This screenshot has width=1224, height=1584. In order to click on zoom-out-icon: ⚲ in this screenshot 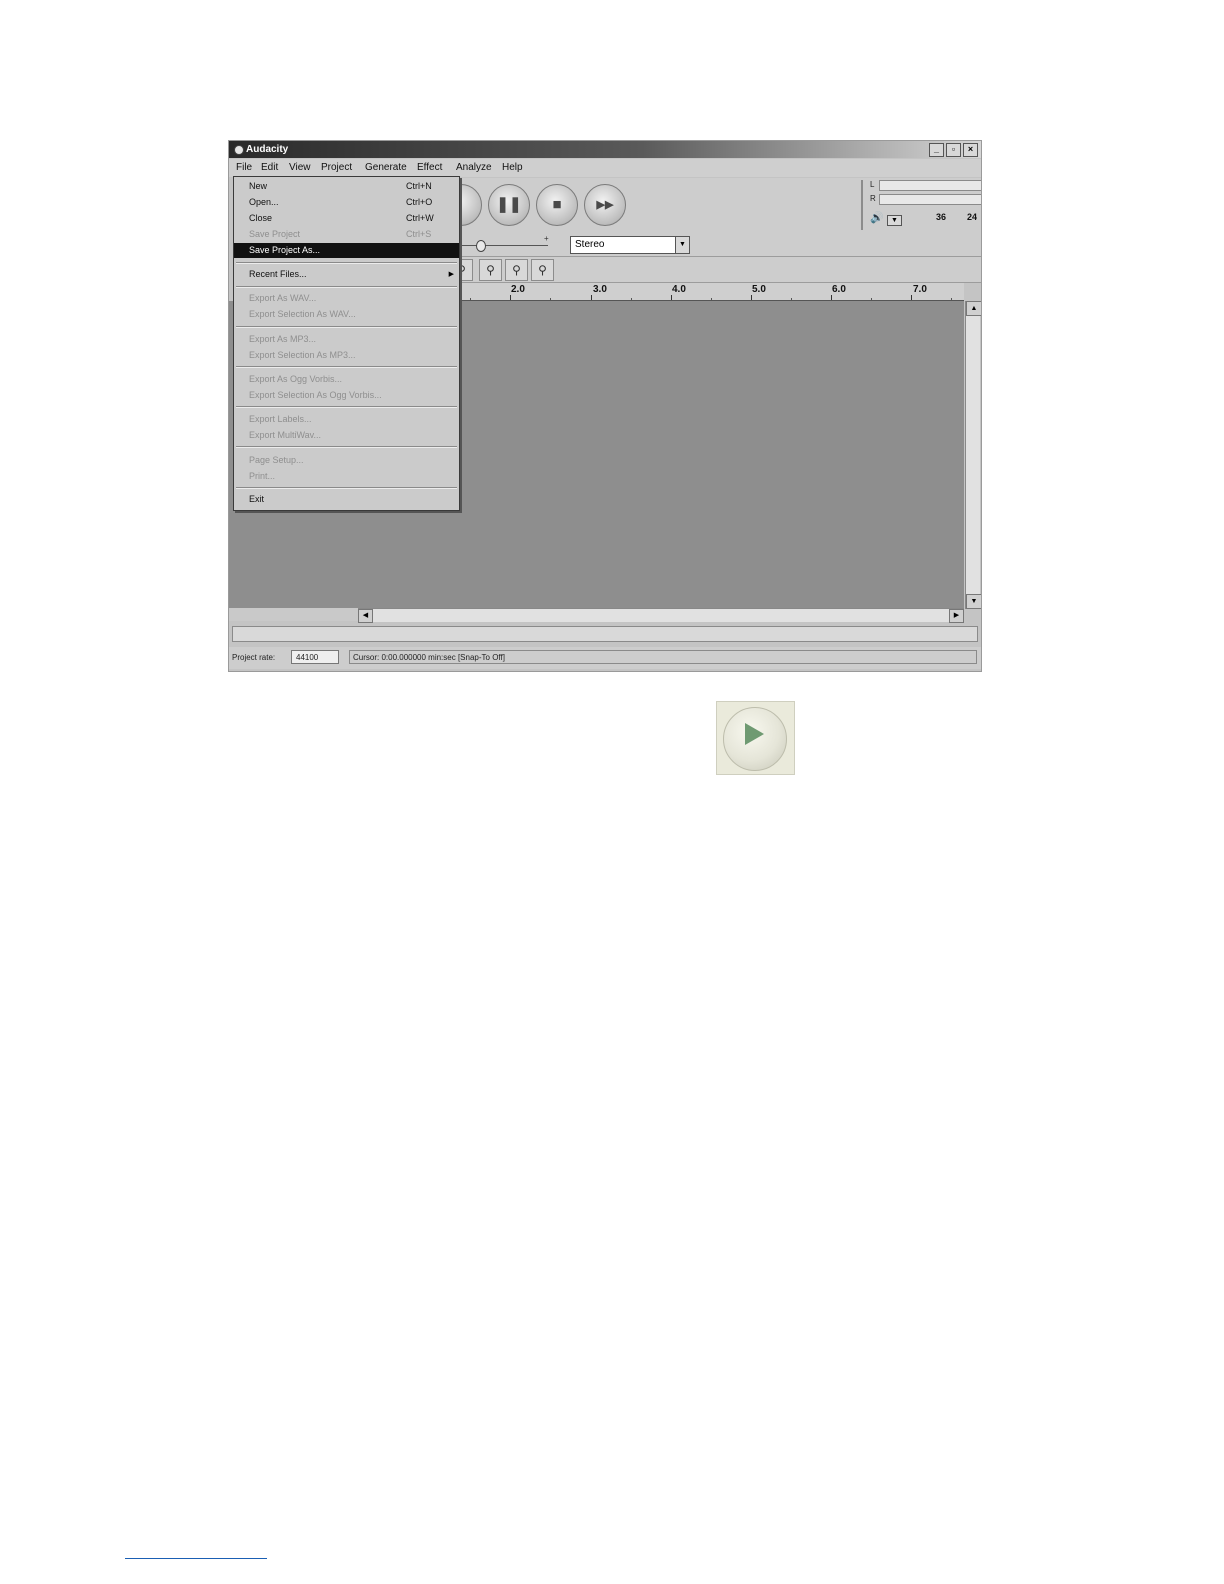, I will do `click(490, 270)`.